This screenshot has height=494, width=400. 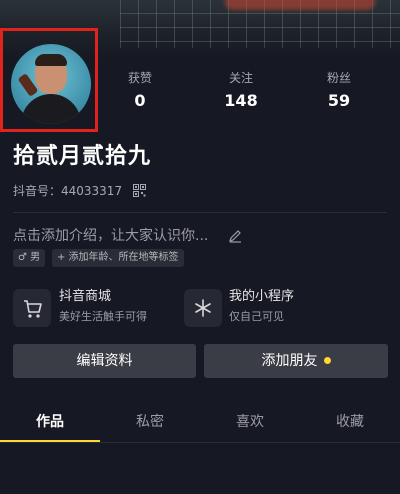 I want to click on tab-private: 私密, so click(x=150, y=422).